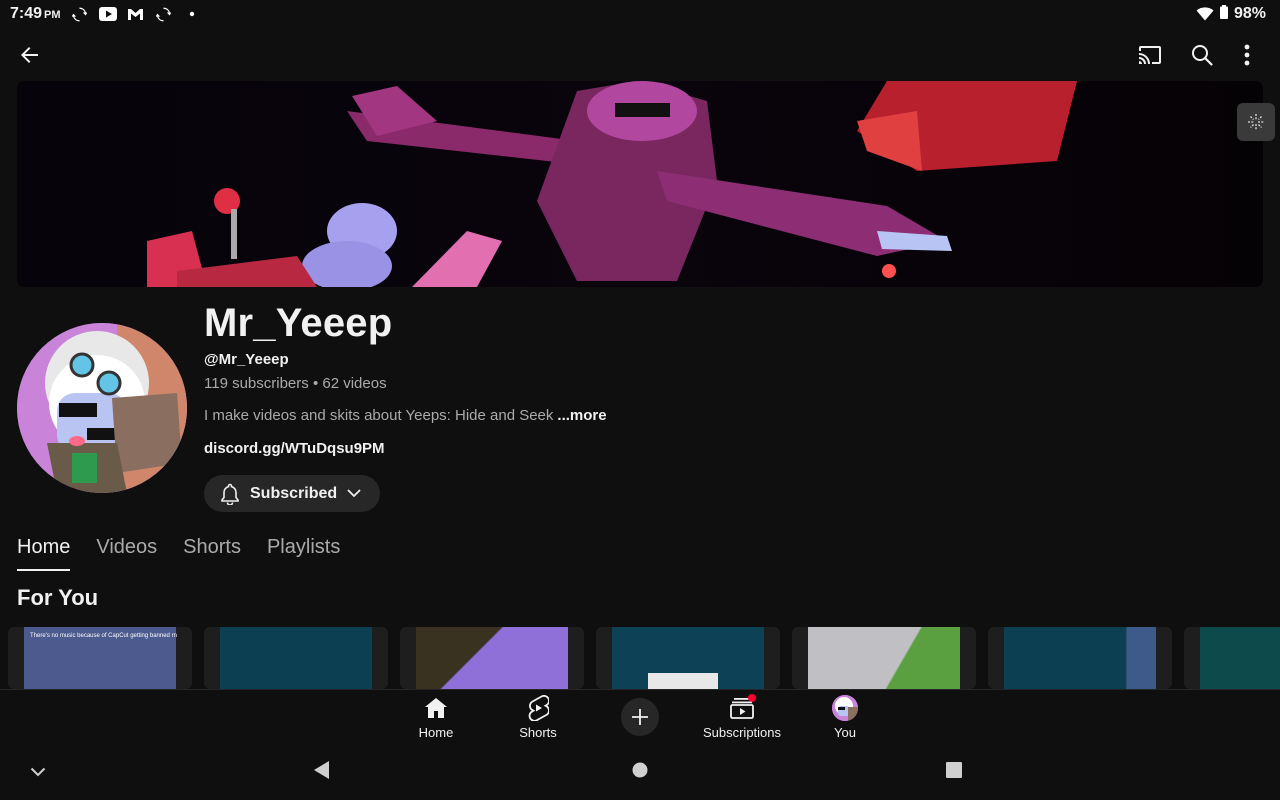 This screenshot has height=800, width=1280. What do you see at coordinates (436, 732) in the screenshot?
I see `nav-home-label: Home` at bounding box center [436, 732].